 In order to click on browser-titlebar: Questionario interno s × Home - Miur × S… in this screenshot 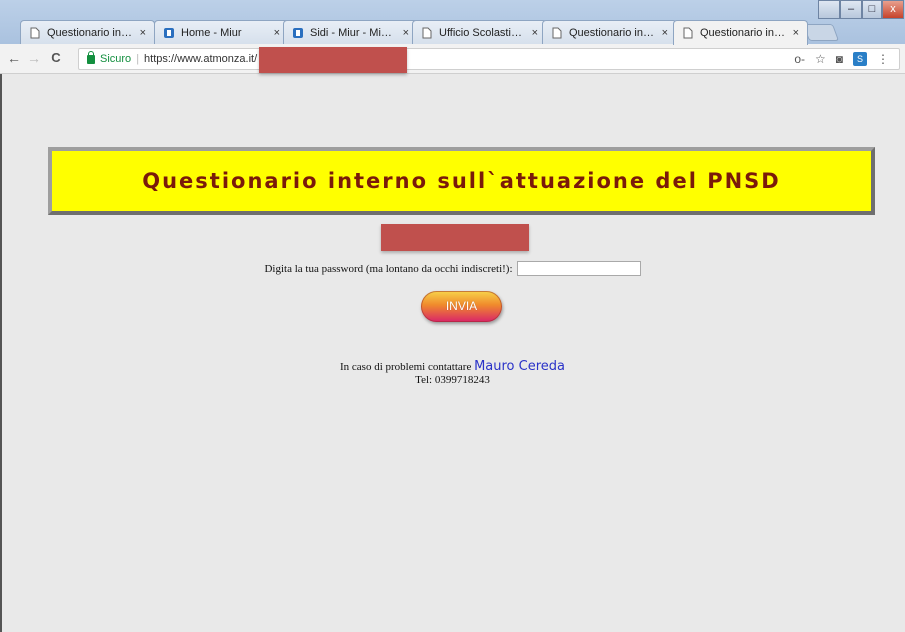, I will do `click(452, 22)`.